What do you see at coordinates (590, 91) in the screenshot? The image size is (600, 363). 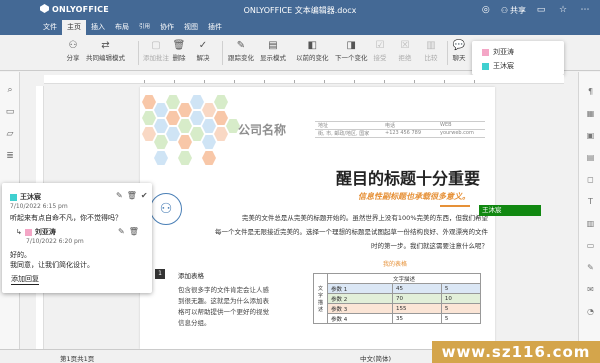 I see `paragraph-settings-icon: ¶` at bounding box center [590, 91].